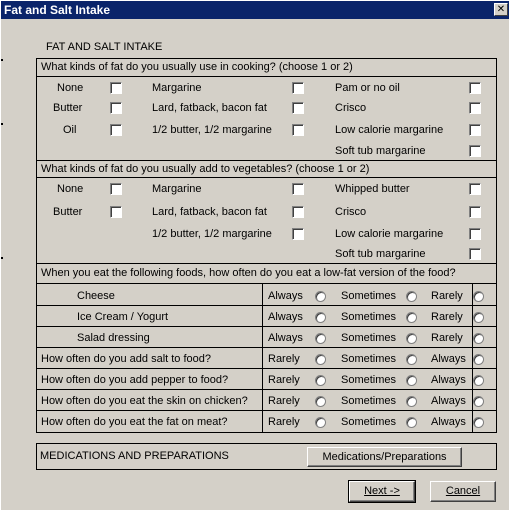  Describe the element at coordinates (475, 212) in the screenshot. I see `vegetables-crisco-checkbox` at that location.